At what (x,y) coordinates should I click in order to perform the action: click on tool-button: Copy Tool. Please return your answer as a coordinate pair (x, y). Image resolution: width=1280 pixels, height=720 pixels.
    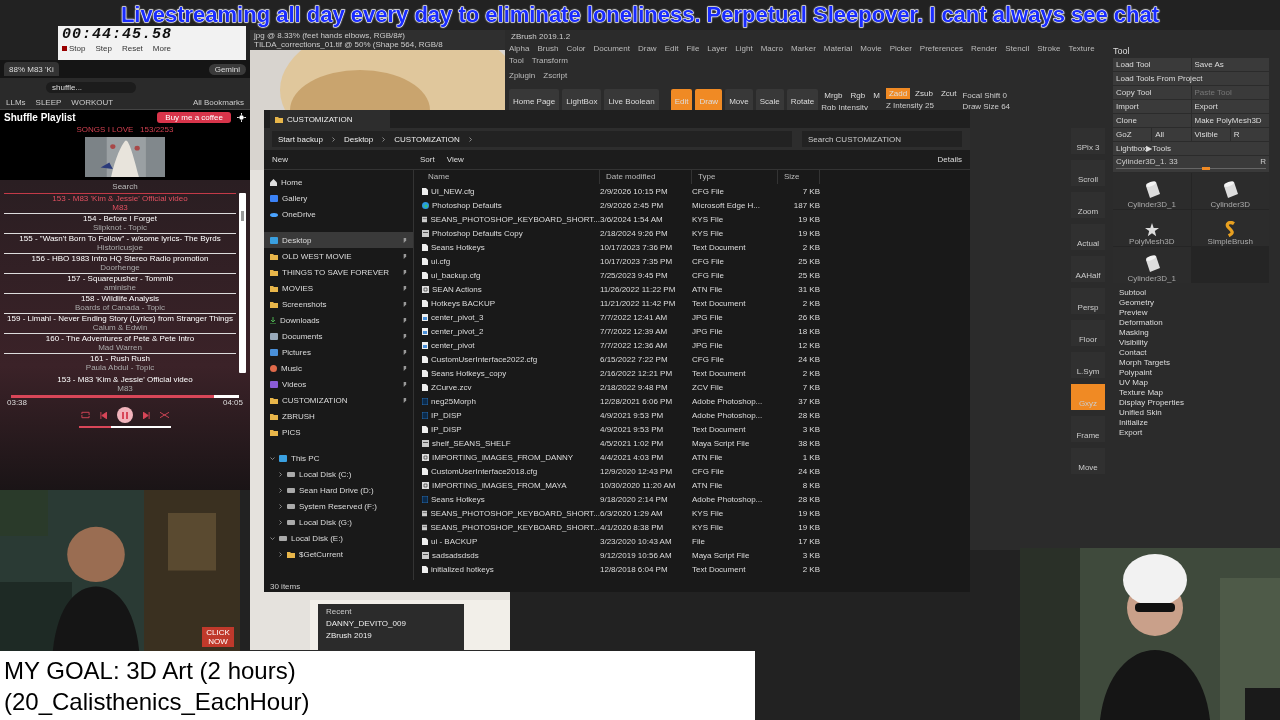
    Looking at the image, I should click on (1152, 92).